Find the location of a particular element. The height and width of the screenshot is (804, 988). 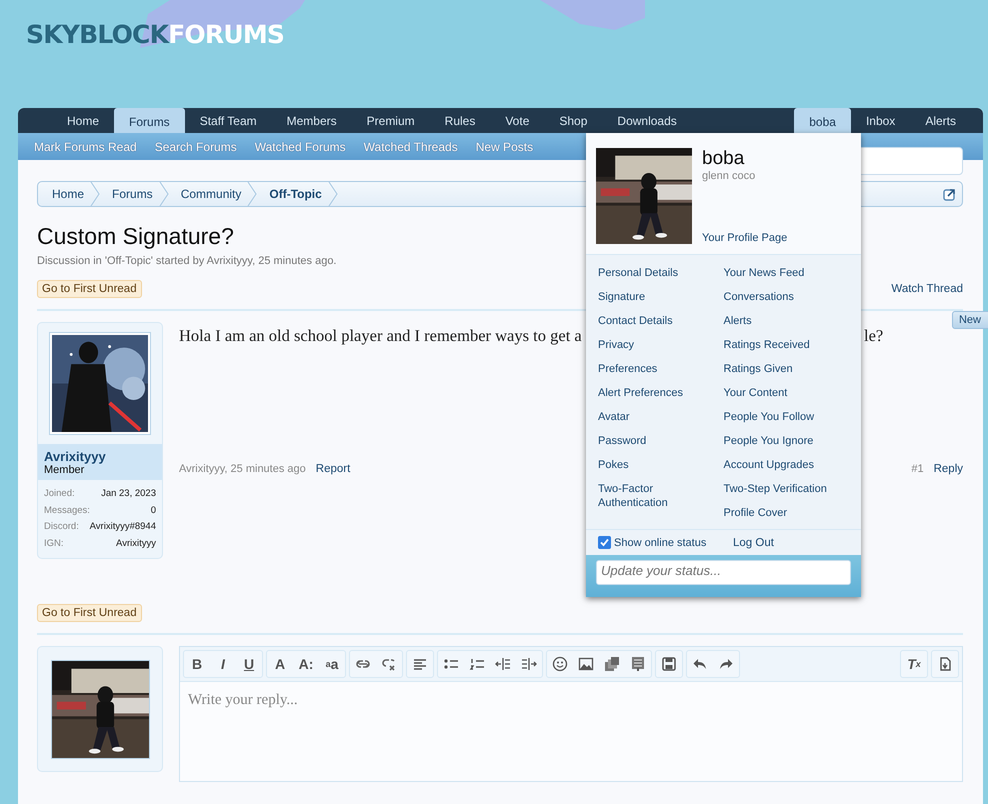

account-name: boba is located at coordinates (724, 159).